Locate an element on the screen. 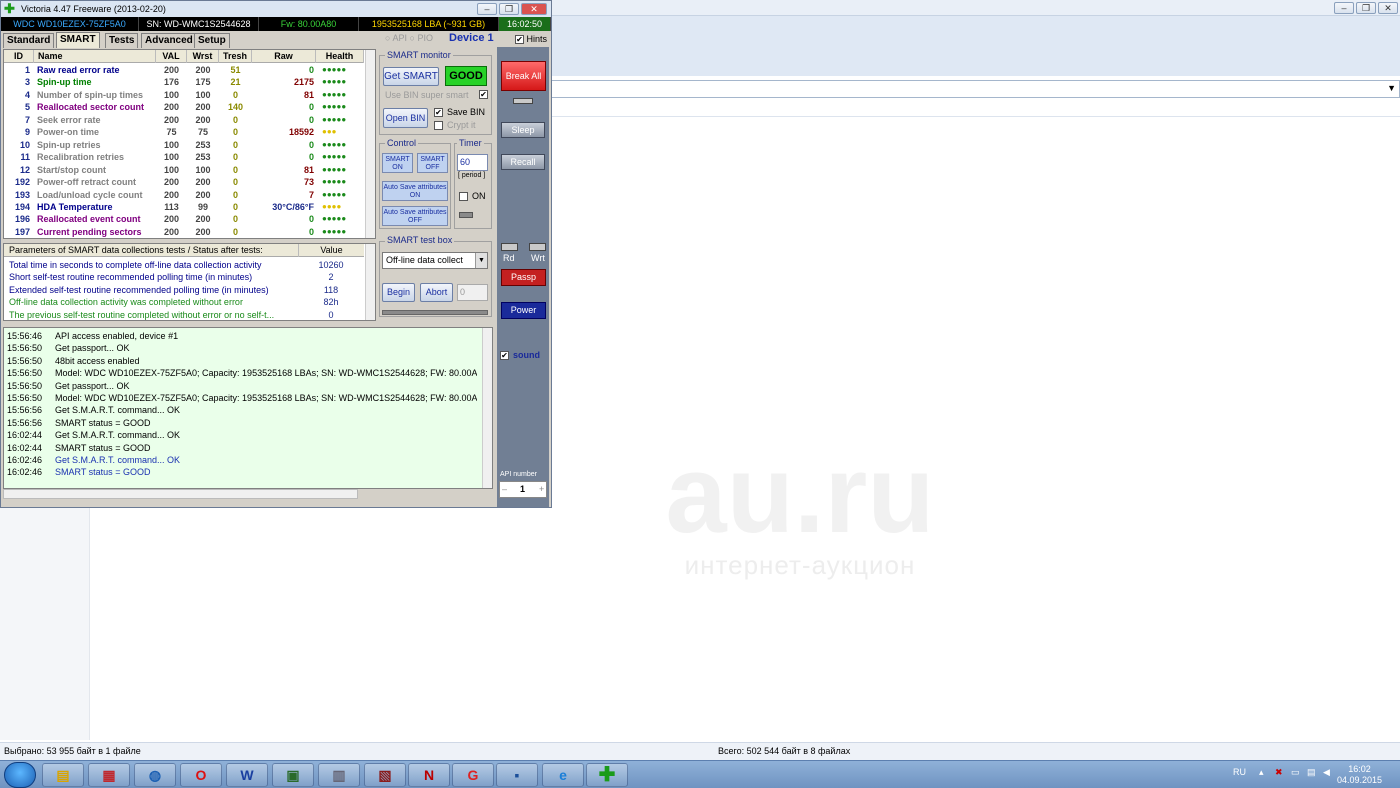  params-scrollbar is located at coordinates (370, 282).